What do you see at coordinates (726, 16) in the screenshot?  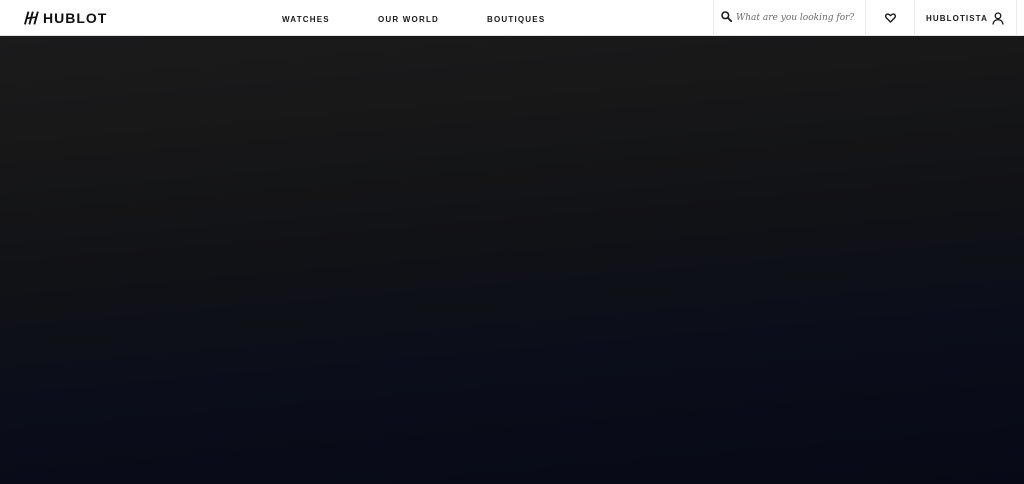 I see `search-icon` at bounding box center [726, 16].